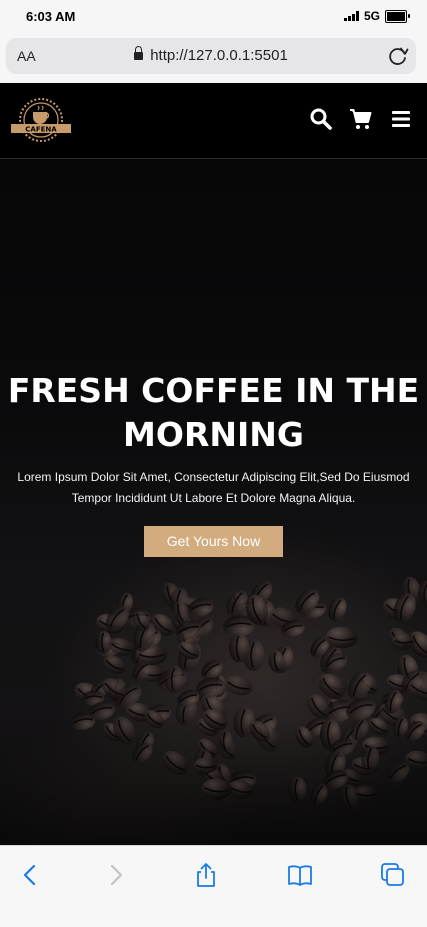 Image resolution: width=427 pixels, height=927 pixels. Describe the element at coordinates (213, 413) in the screenshot. I see `hero-title: FRESH COFFEE IN THE MORNING` at that location.